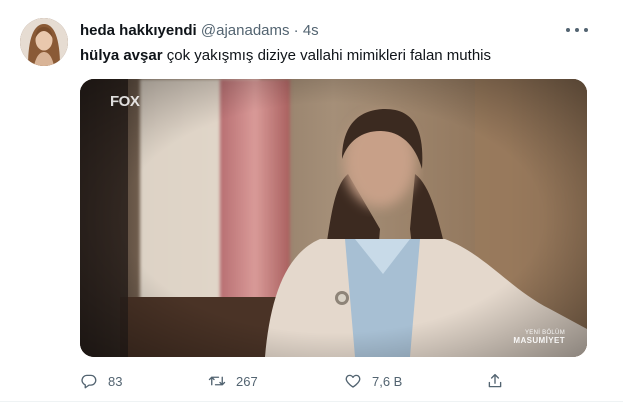 The width and height of the screenshot is (623, 405). What do you see at coordinates (115, 381) in the screenshot?
I see `reply-count: 83` at bounding box center [115, 381].